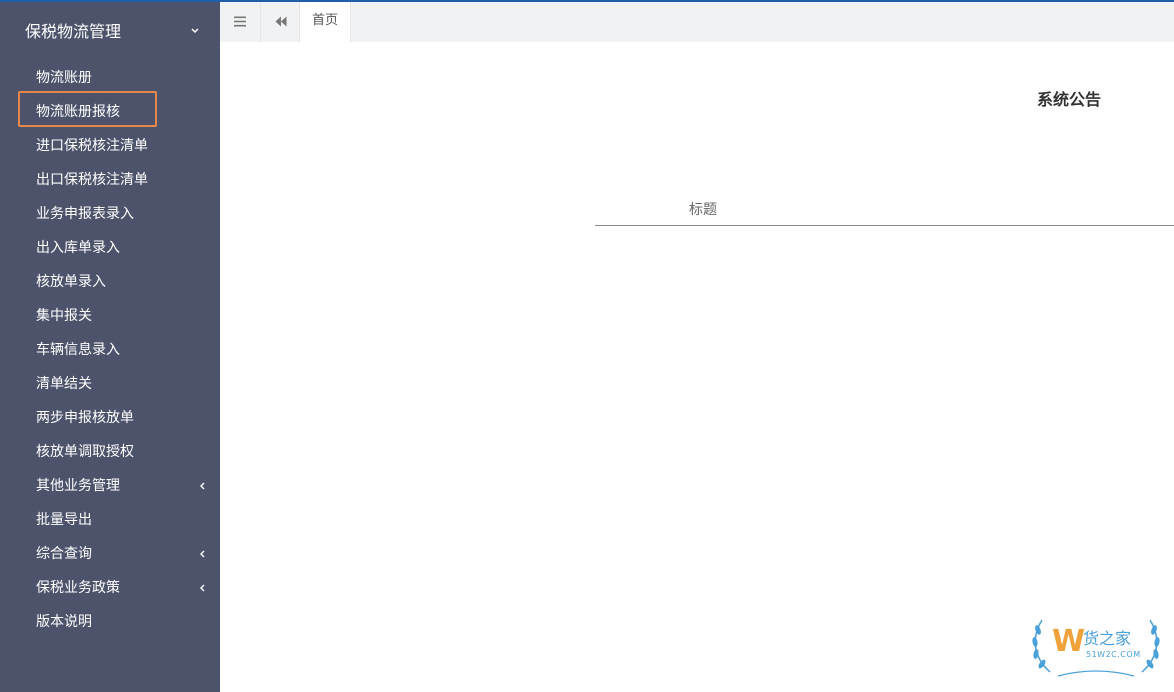 The image size is (1174, 692). What do you see at coordinates (1107, 638) in the screenshot?
I see `watermark-text-cn: 货之家` at bounding box center [1107, 638].